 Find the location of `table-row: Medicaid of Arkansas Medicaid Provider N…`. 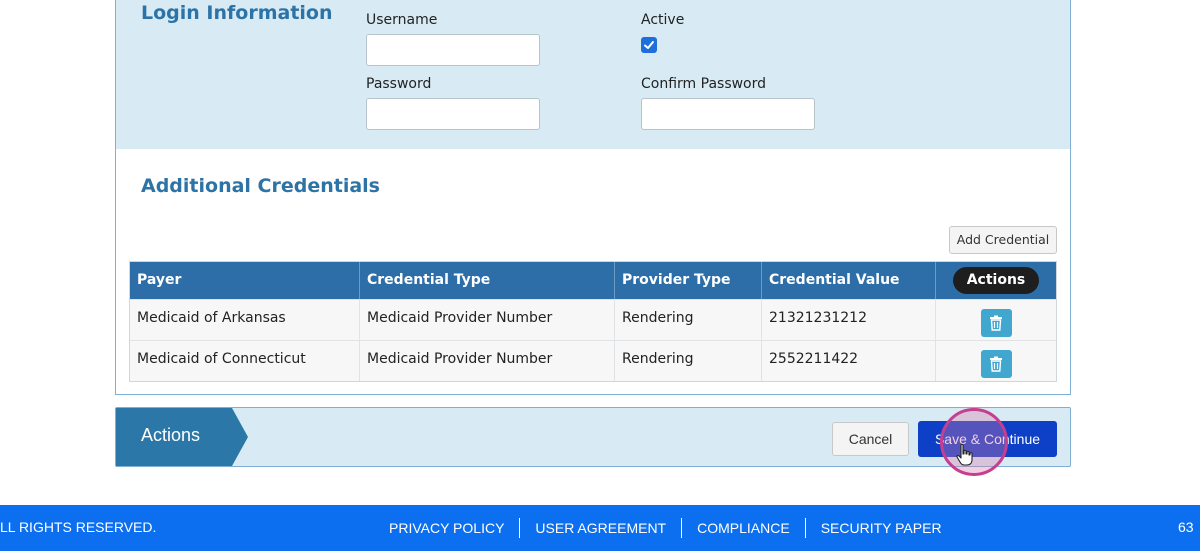

table-row: Medicaid of Arkansas Medicaid Provider N… is located at coordinates (593, 319).